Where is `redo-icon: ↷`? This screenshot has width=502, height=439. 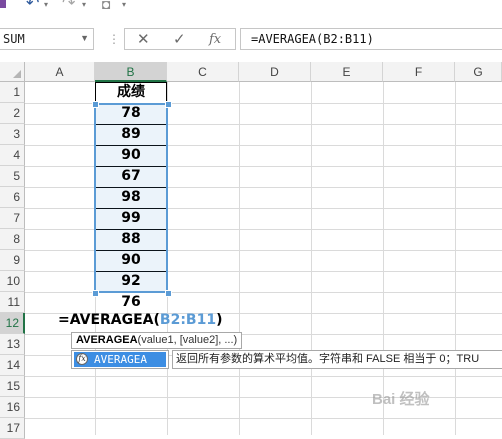
redo-icon: ↷ is located at coordinates (68, 7).